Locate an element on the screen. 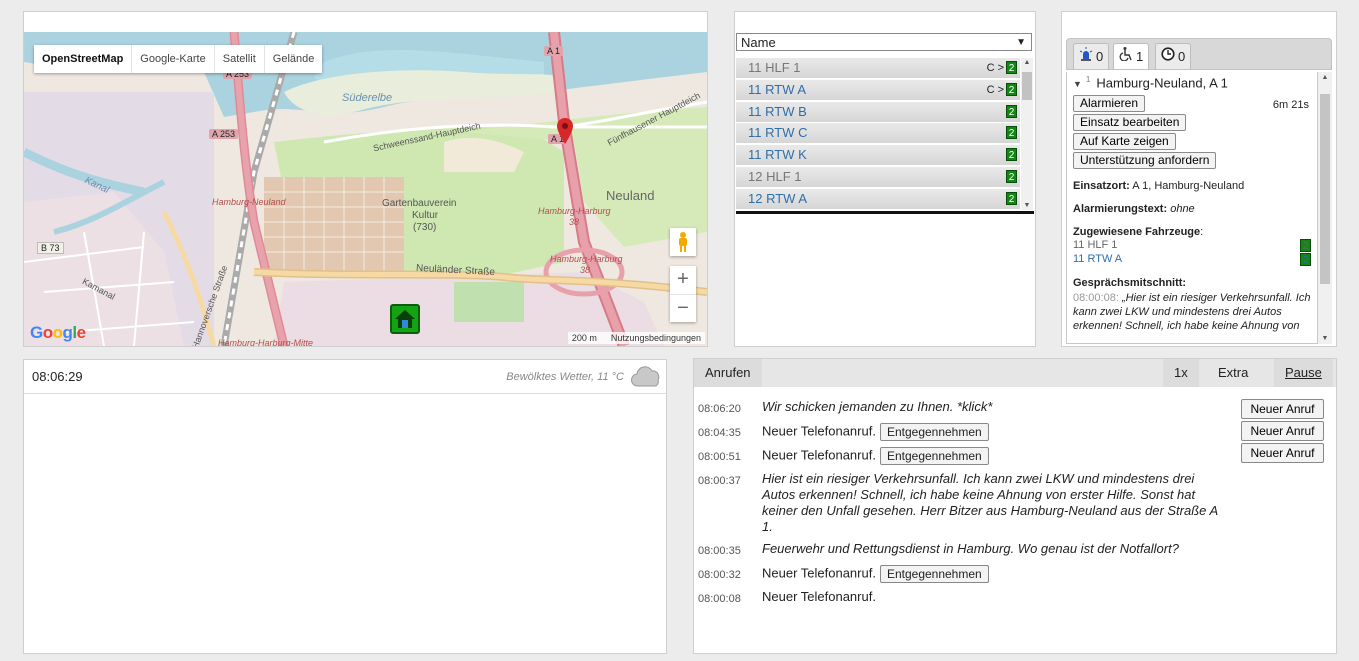 This screenshot has width=1359, height=661. terms-link: Nutzungsbedingungen is located at coordinates (656, 338).